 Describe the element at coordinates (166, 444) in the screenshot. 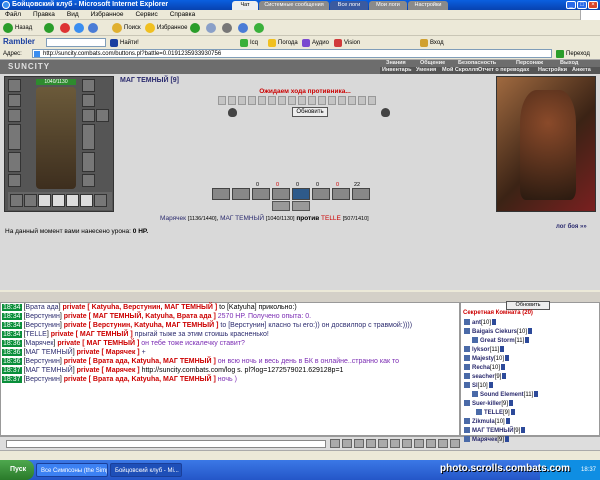

I see `chat-message-input` at that location.